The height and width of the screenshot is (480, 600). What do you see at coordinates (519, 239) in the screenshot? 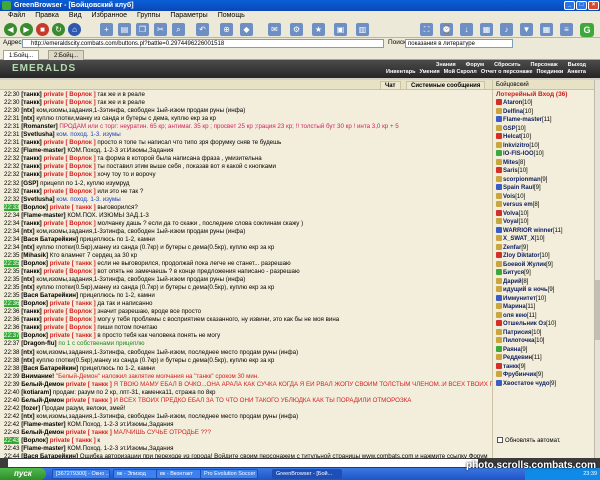
I see `user-name: X_SWAT_X` at bounding box center [519, 239].